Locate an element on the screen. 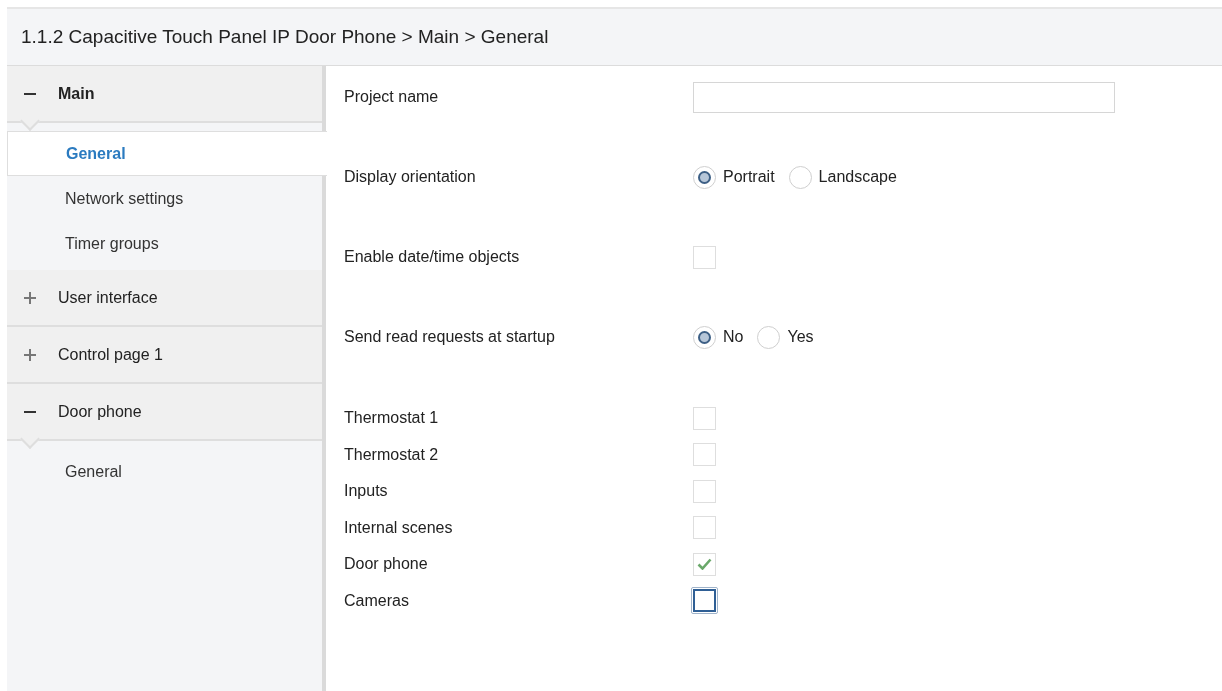 This screenshot has width=1222, height=691. setting-label: Thermostat 1 is located at coordinates (391, 418).